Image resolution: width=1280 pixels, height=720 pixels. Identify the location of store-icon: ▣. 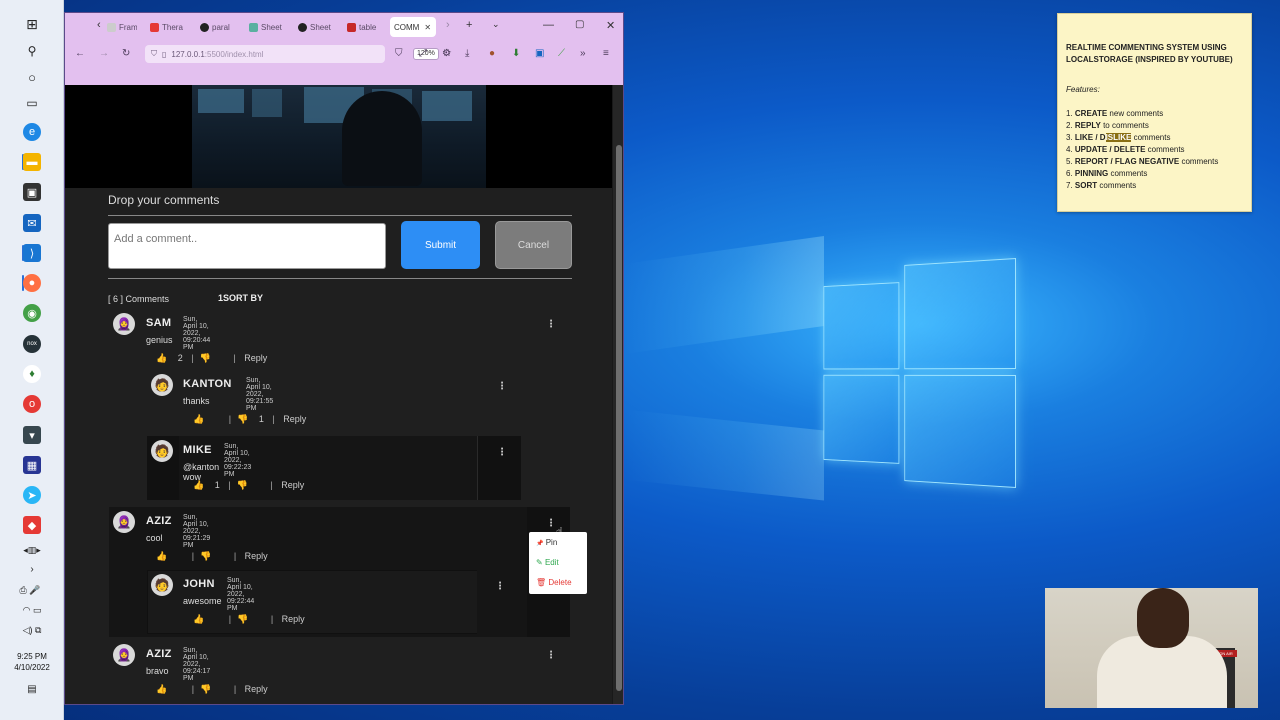
(32, 192).